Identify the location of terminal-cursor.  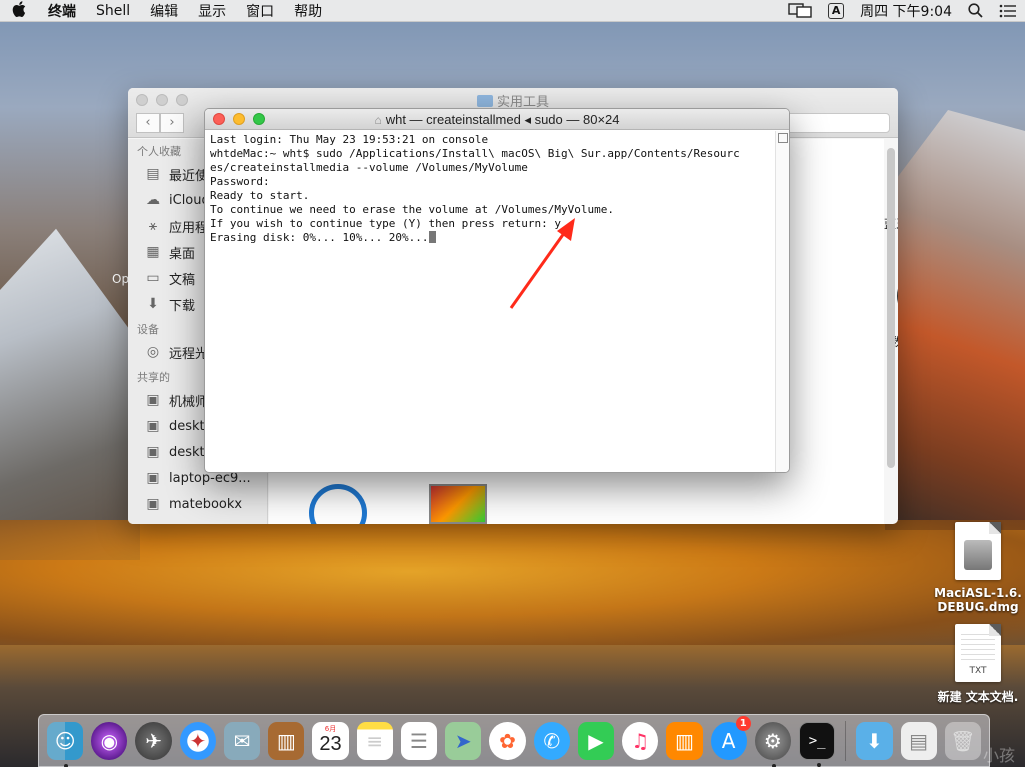
(432, 237).